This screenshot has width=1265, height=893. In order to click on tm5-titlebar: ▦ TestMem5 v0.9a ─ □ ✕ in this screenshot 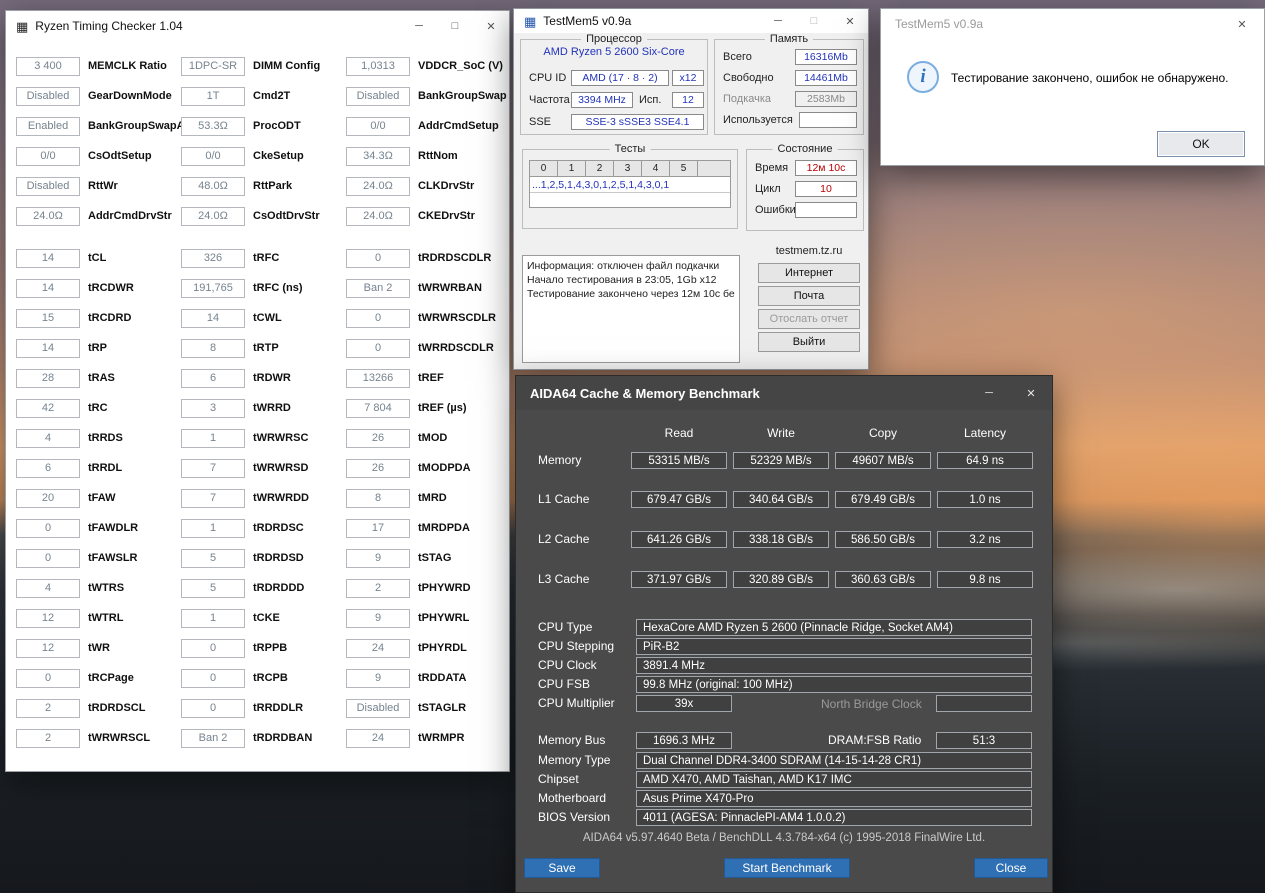, I will do `click(691, 21)`.